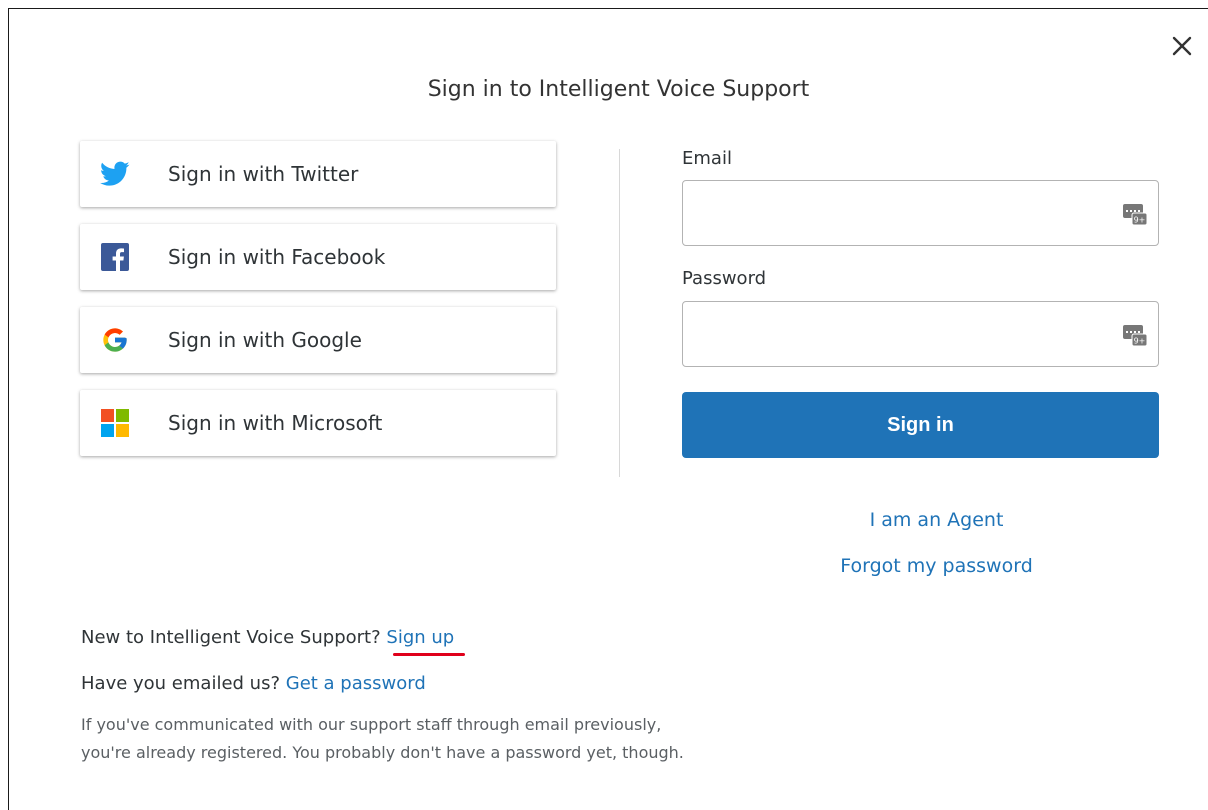  I want to click on twitter-icon, so click(115, 174).